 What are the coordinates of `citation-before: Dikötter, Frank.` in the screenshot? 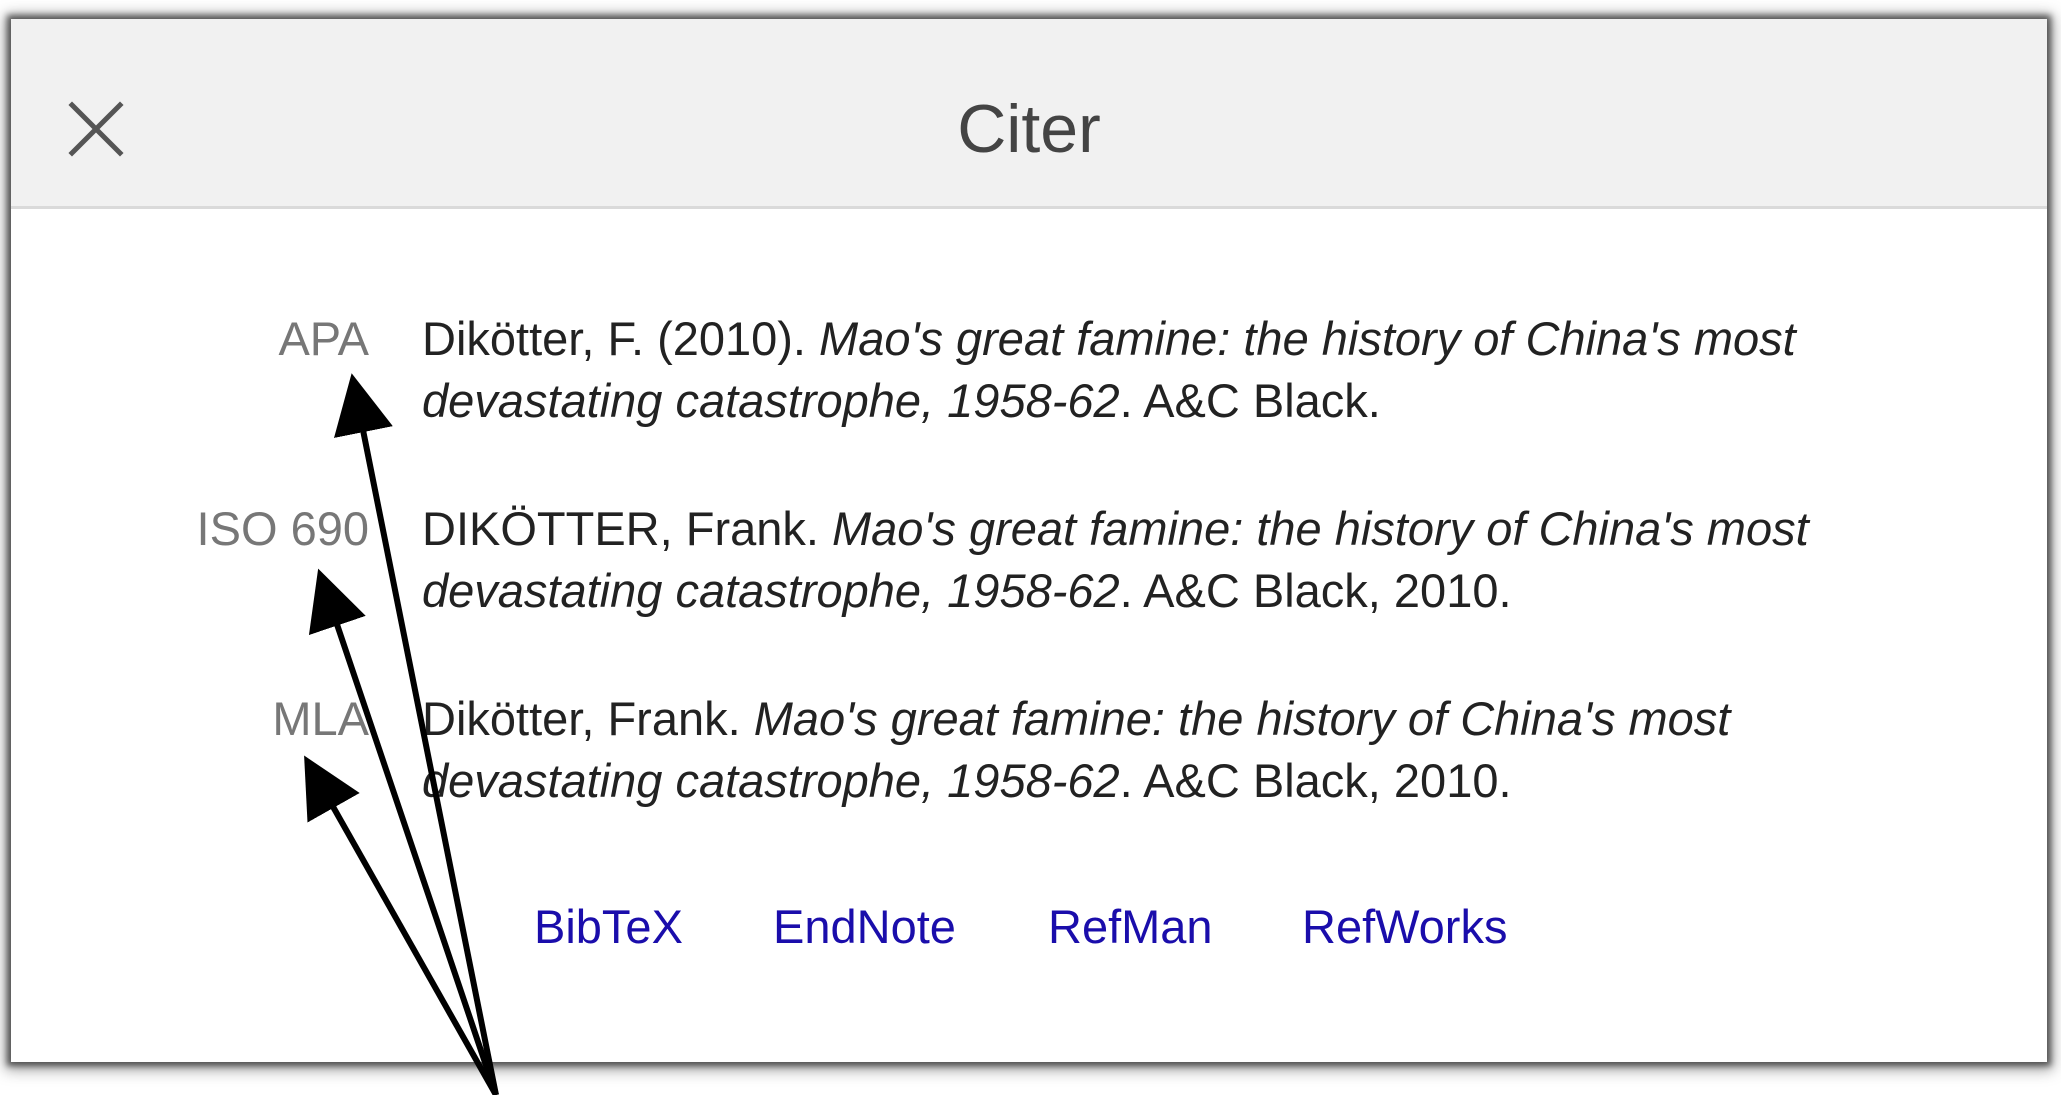 It's located at (588, 718).